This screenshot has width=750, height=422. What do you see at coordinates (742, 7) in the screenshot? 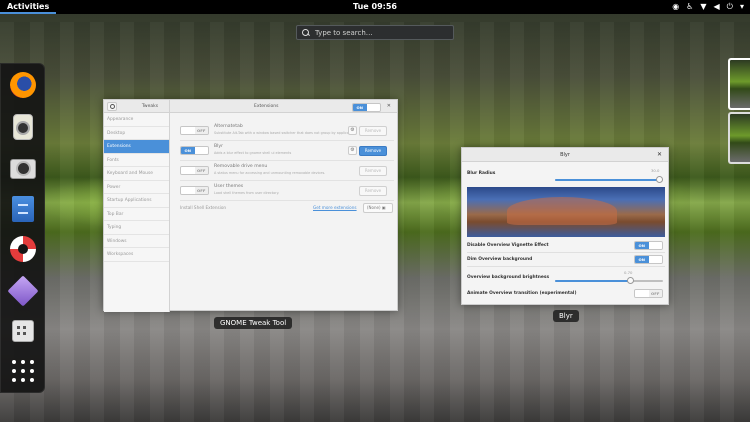
I see `menu-arrow-icon: ▾` at bounding box center [742, 7].